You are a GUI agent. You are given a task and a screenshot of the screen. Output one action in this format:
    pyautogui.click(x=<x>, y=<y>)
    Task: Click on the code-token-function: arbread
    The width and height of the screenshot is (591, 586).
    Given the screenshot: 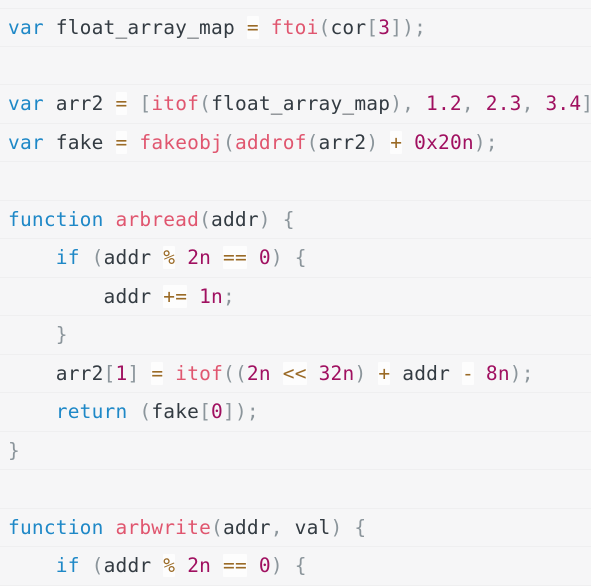 What is the action you would take?
    pyautogui.click(x=157, y=219)
    